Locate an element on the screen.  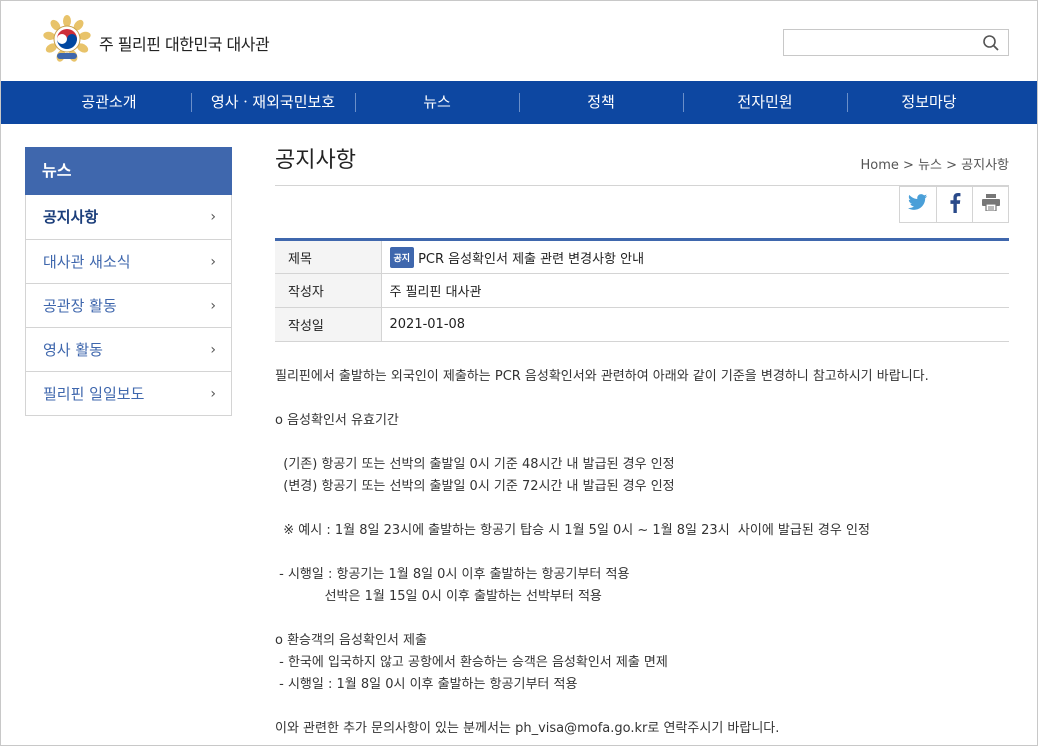
nav-item-consular: 영사ㆍ재외국민보호 is located at coordinates (273, 102).